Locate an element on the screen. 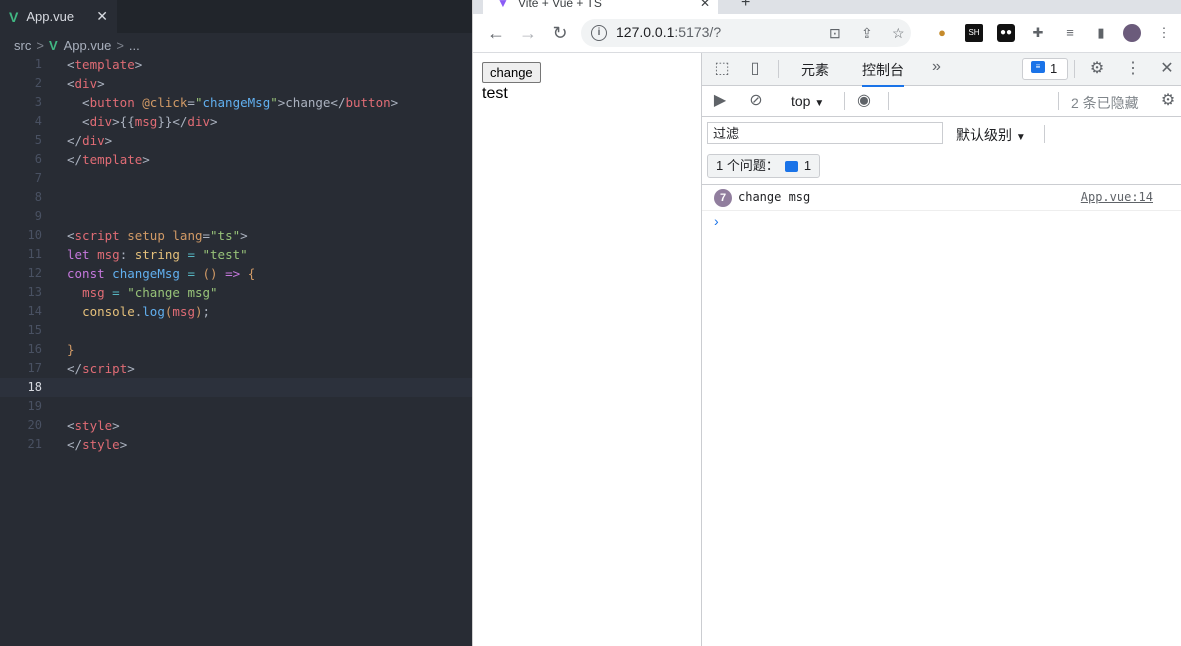  code-line: 19 is located at coordinates (236, 406).